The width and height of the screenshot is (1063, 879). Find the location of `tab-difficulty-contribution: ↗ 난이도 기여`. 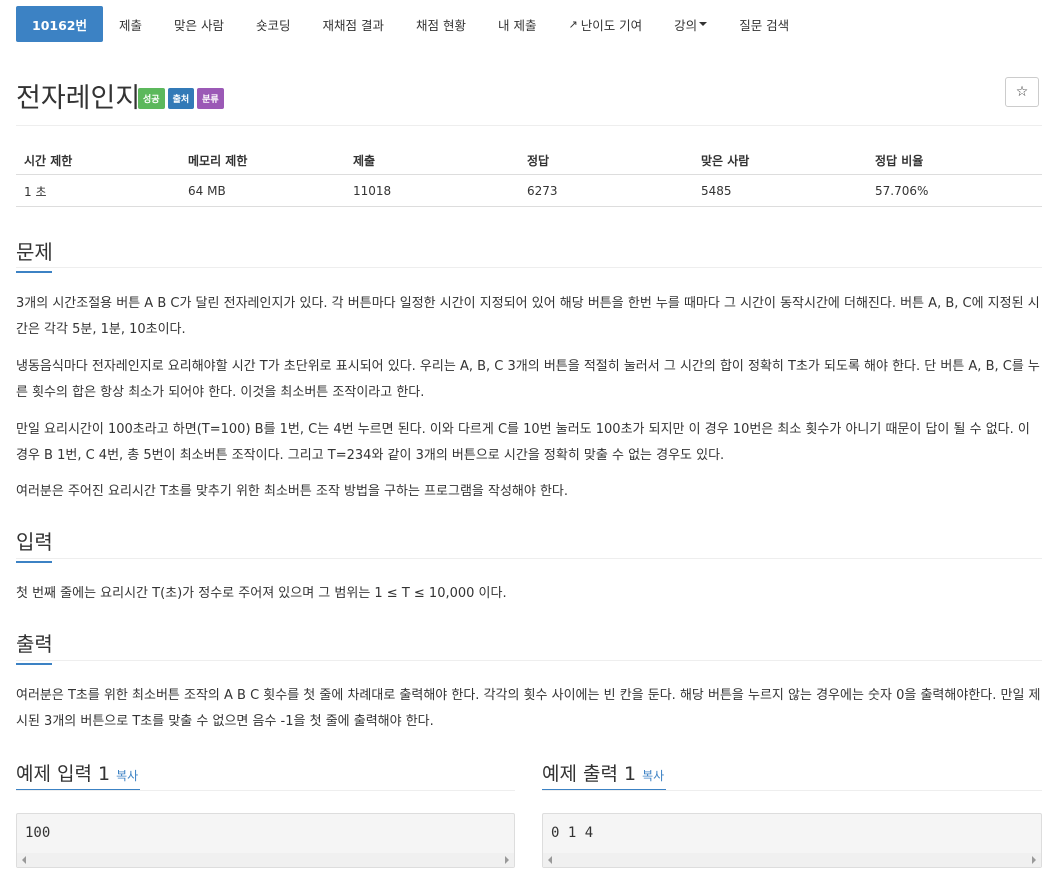

tab-difficulty-contribution: ↗ 난이도 기여 is located at coordinates (605, 24).